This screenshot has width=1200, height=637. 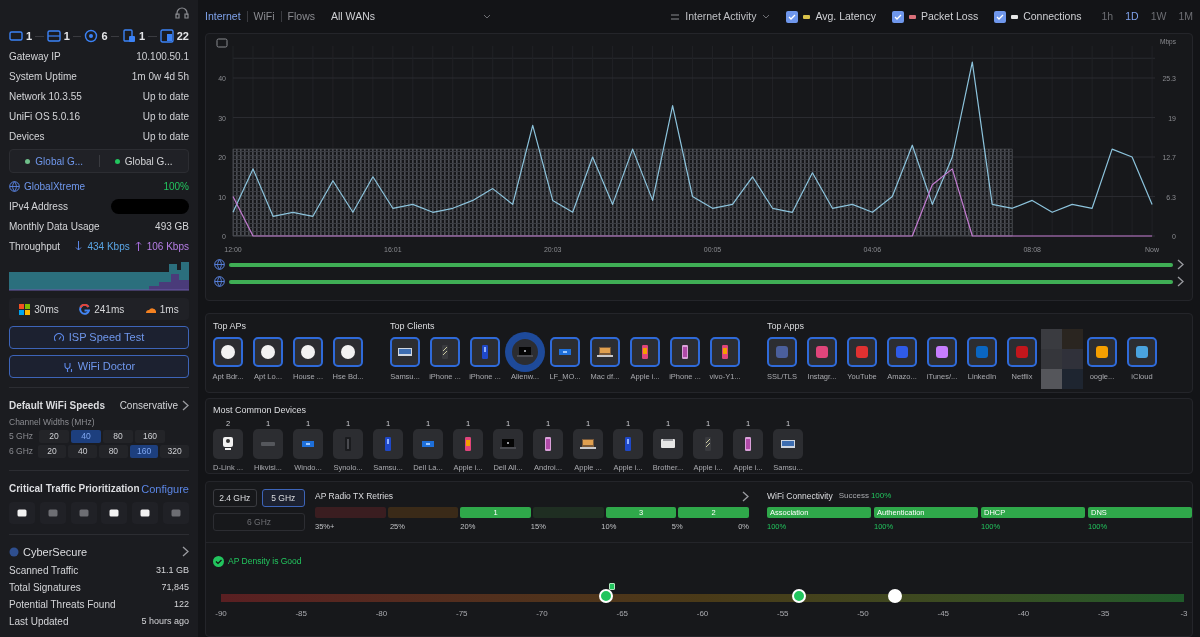 What do you see at coordinates (461, 614) in the screenshot?
I see `scale-label: -75` at bounding box center [461, 614].